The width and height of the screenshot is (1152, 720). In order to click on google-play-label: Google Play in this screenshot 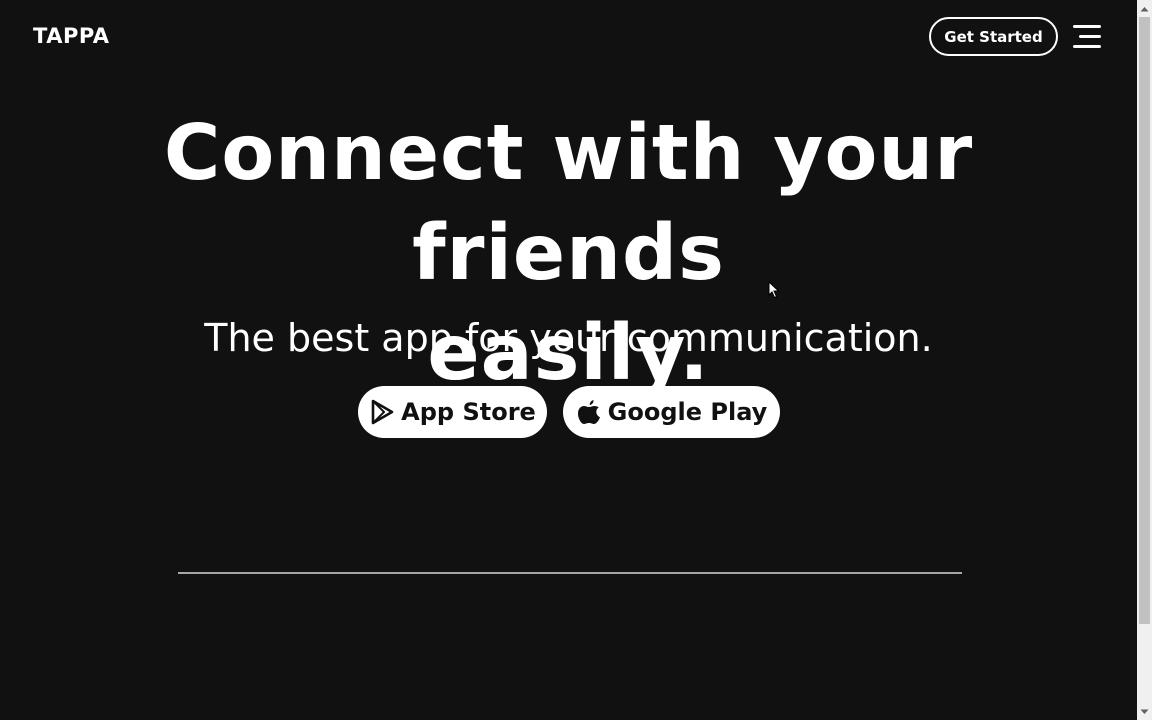, I will do `click(687, 412)`.